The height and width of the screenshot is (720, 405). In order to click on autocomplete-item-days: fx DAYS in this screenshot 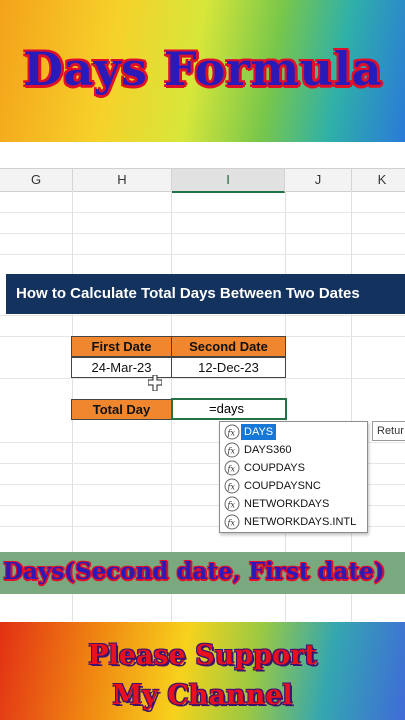, I will do `click(293, 432)`.